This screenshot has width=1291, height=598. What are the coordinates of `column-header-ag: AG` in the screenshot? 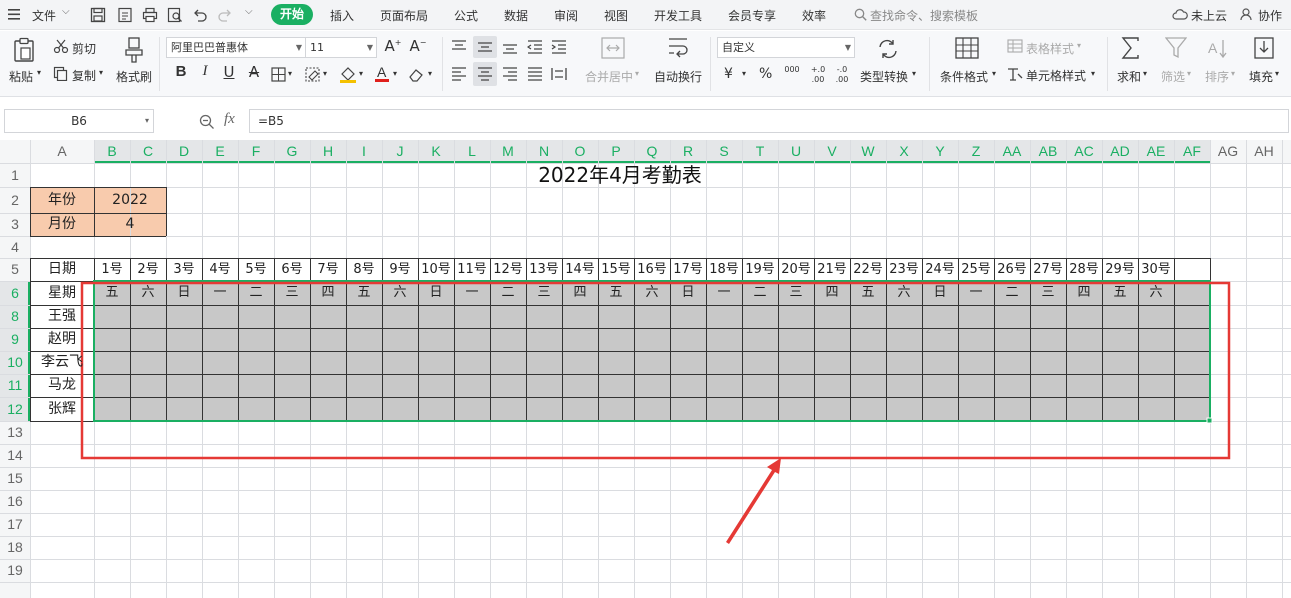 It's located at (1228, 153).